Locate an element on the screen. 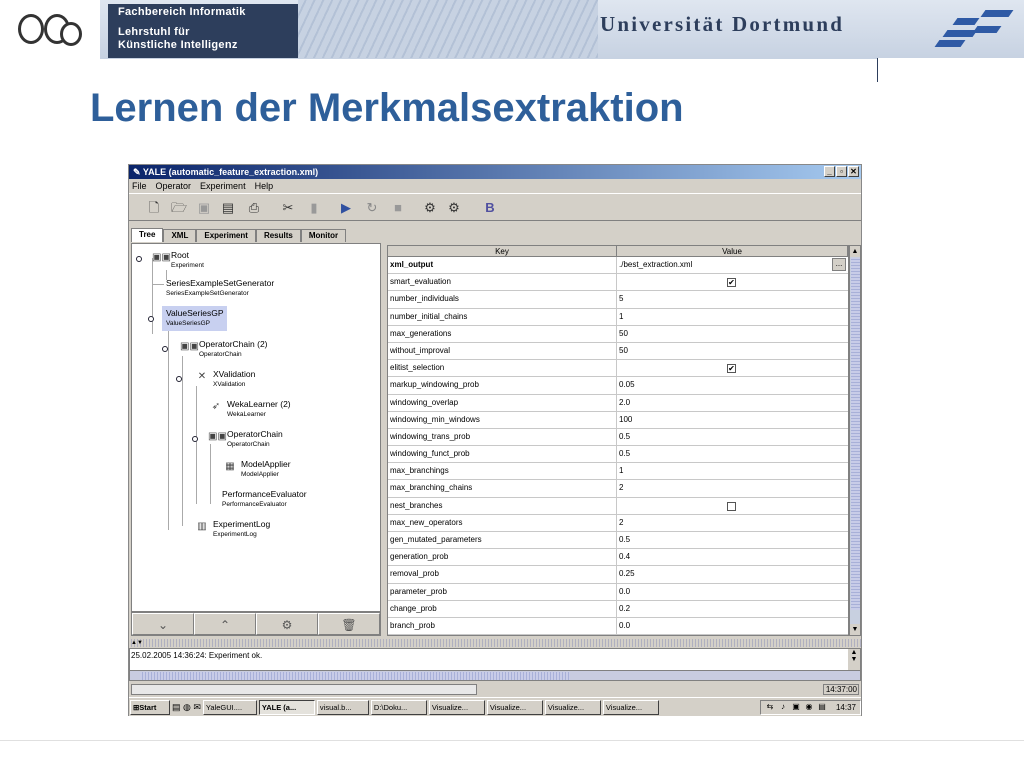 Image resolution: width=1024 pixels, height=768 pixels. table-row: windowing_funct_prob 0.5 is located at coordinates (618, 455).